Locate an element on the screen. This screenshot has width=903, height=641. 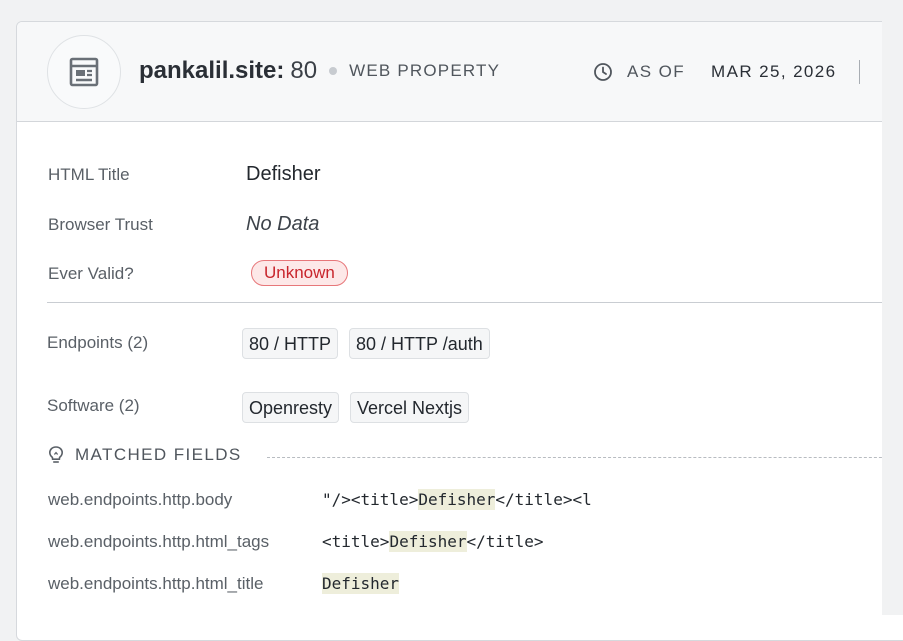
browser-trust-value: No Data is located at coordinates (283, 224).